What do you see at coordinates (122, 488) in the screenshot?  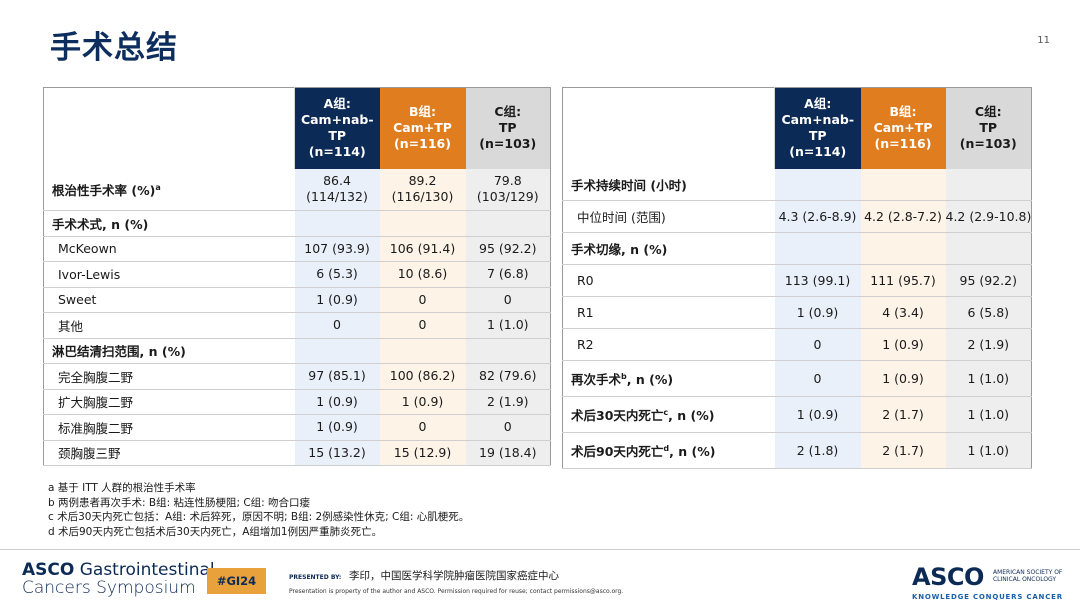 I see `footnote-a: a 基于 ITT 人群的根治性手术率` at bounding box center [122, 488].